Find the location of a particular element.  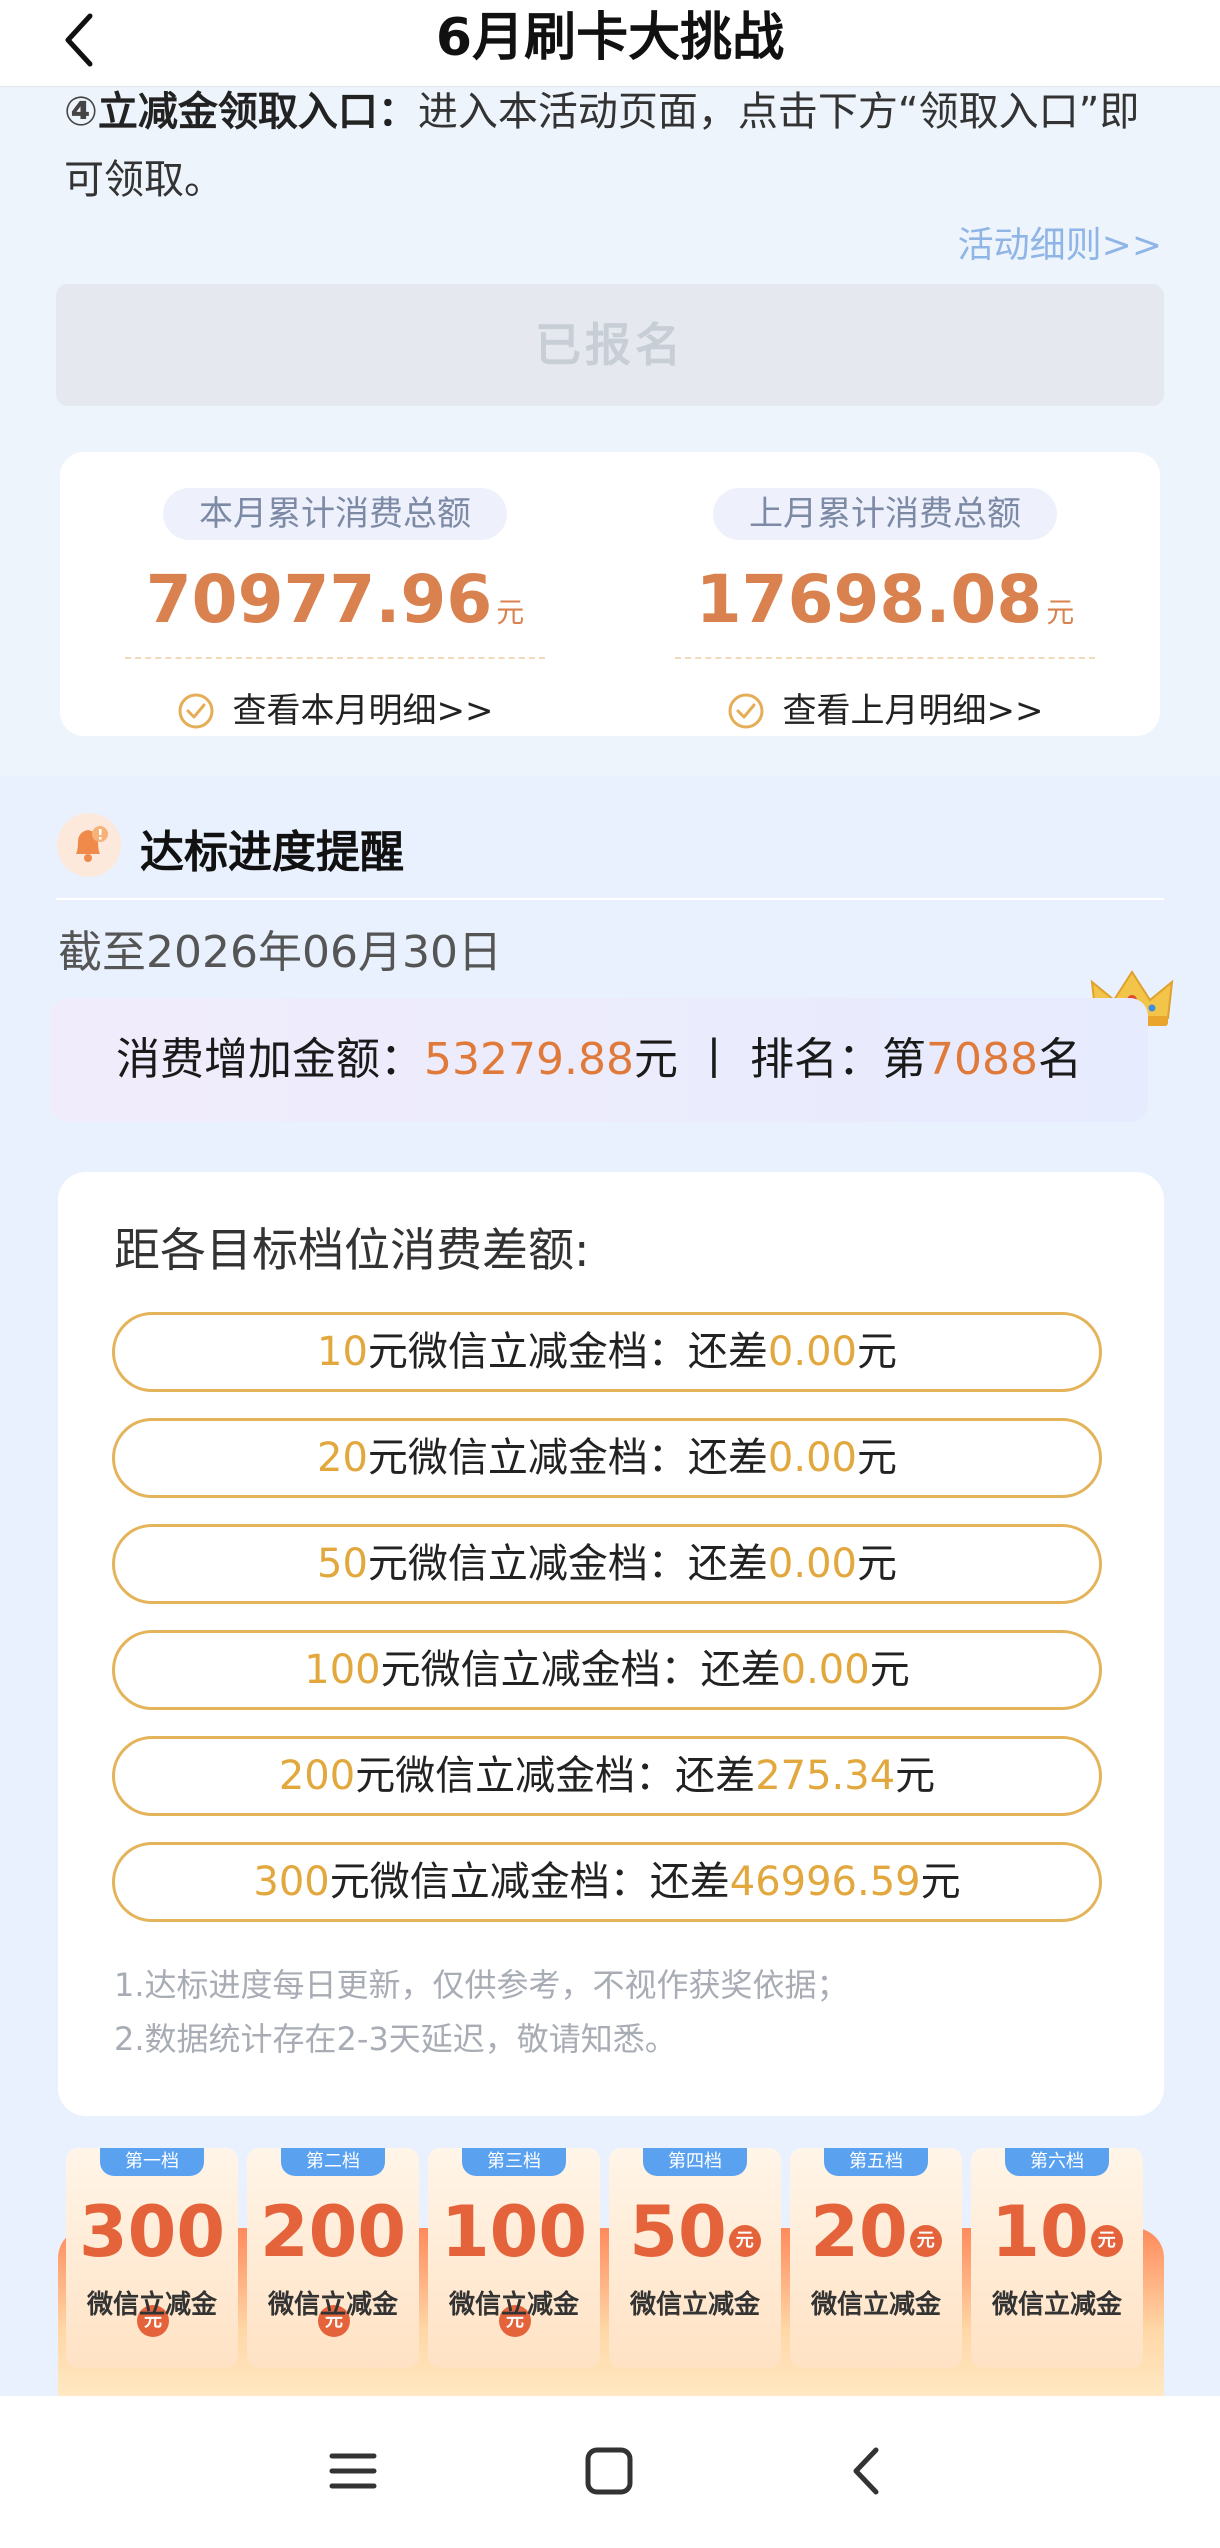

target-tier-row: 20元微信立减金档：还差0.00元 is located at coordinates (607, 1458).